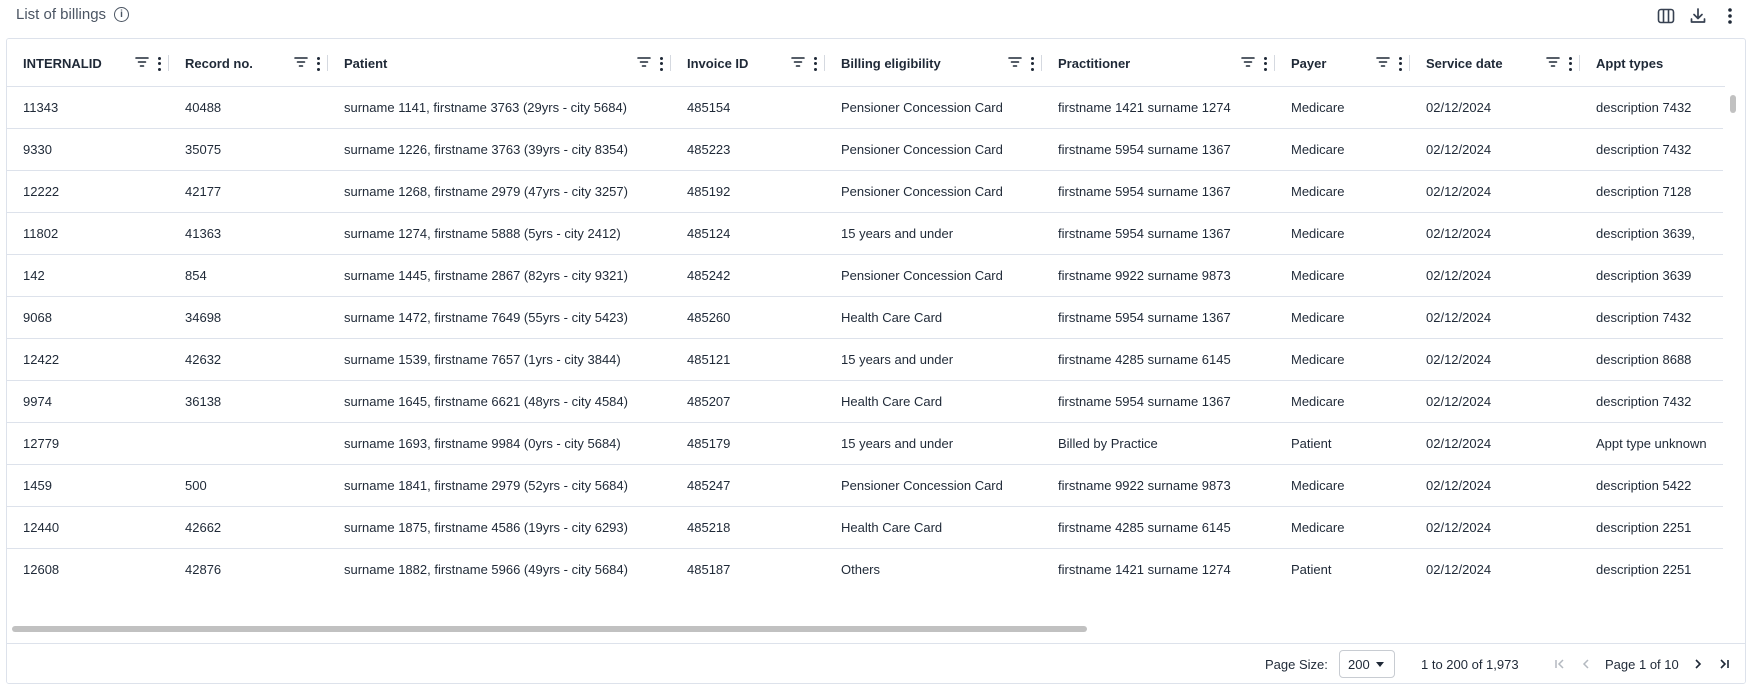 This screenshot has height=696, width=1746. Describe the element at coordinates (1698, 16) in the screenshot. I see `download-icon` at that location.